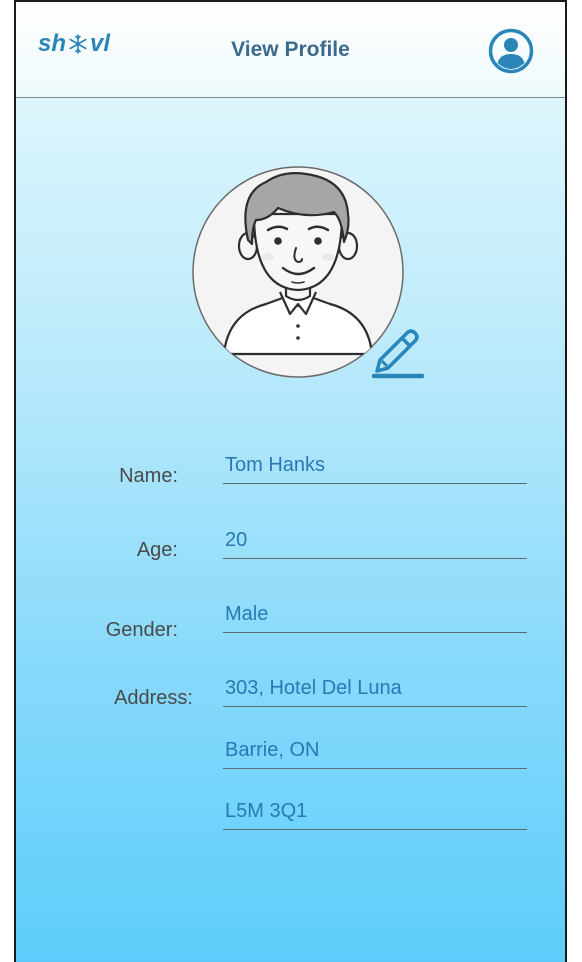  I want to click on pencil-edit-icon, so click(391, 349).